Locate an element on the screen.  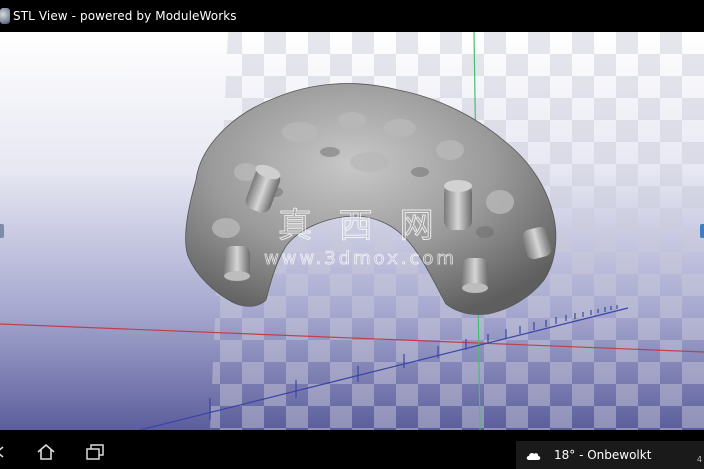
left-panel-handle is located at coordinates (2, 231).